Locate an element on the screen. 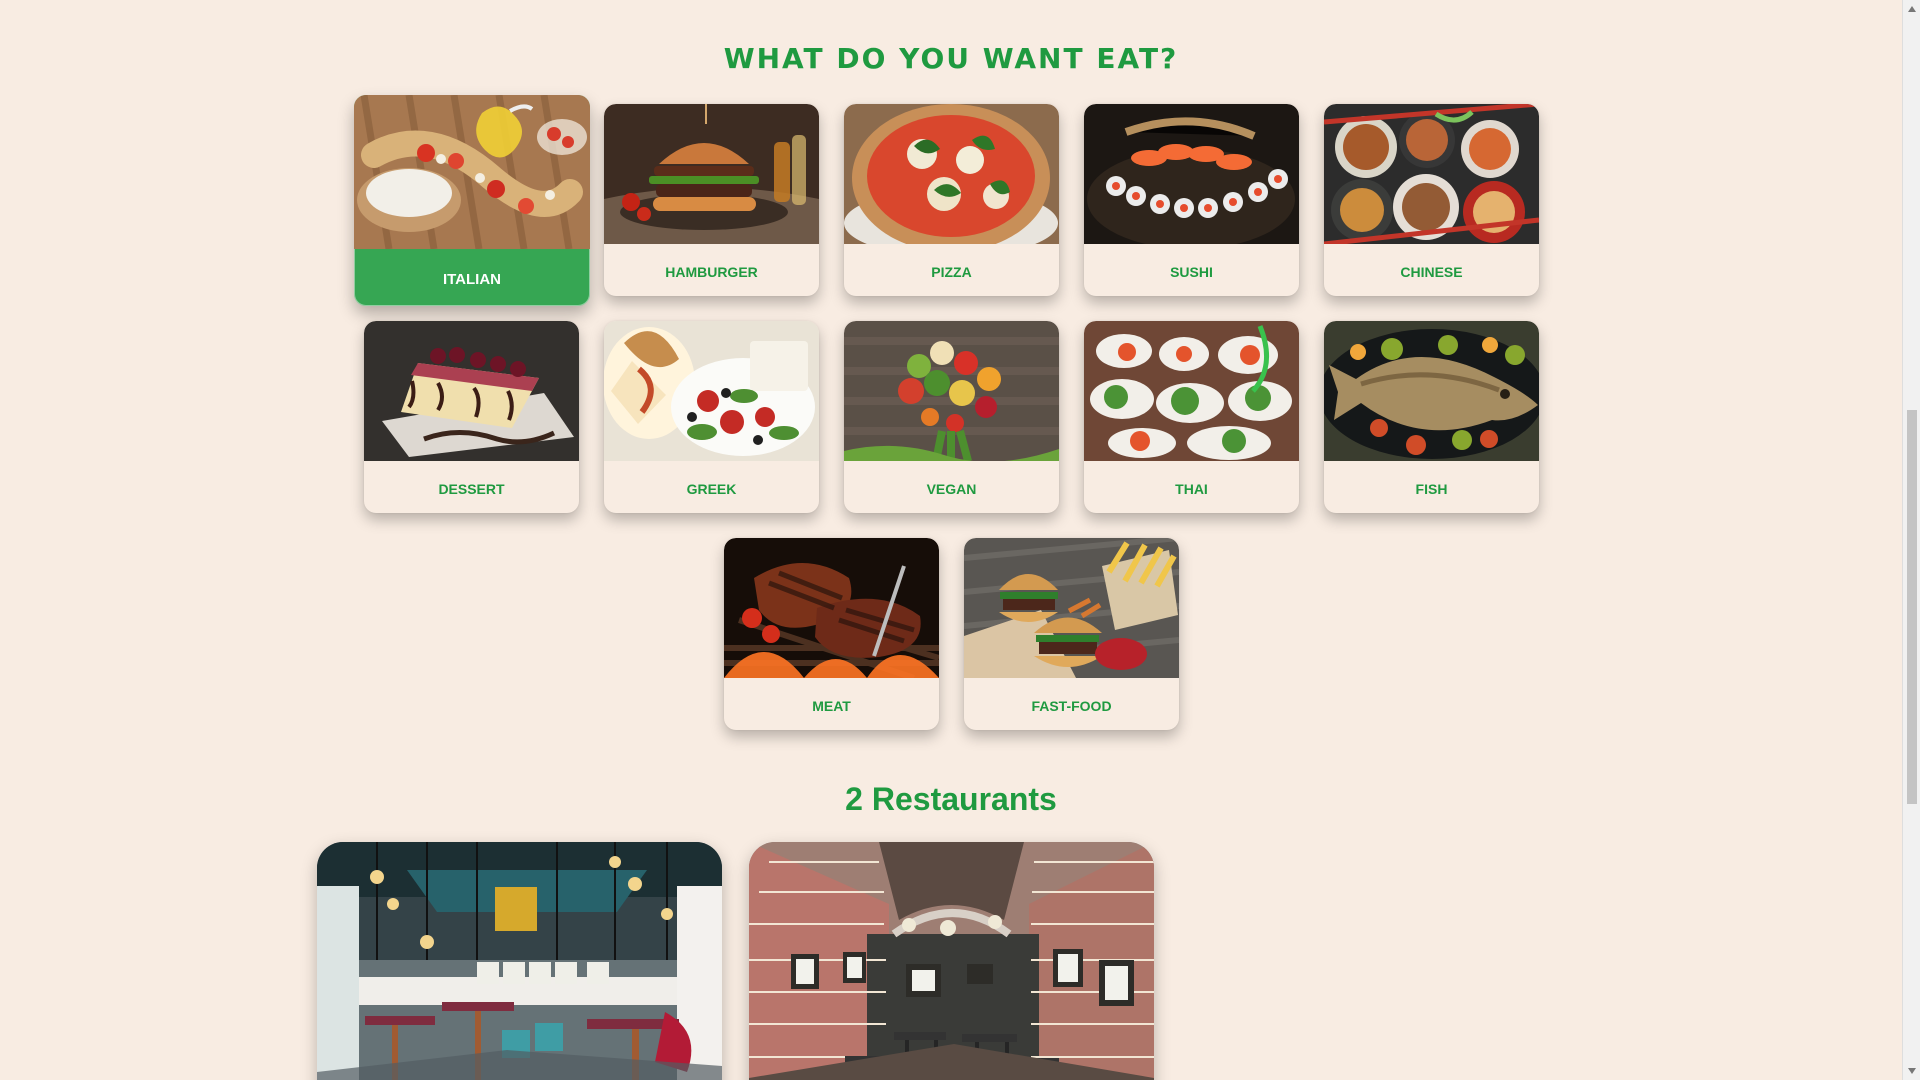 The image size is (1920, 1080). restaurants-count-title: 2 Restaurants is located at coordinates (951, 799).